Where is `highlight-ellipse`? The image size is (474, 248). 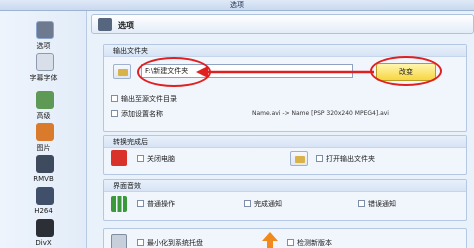
highlight-ellipse is located at coordinates (406, 71).